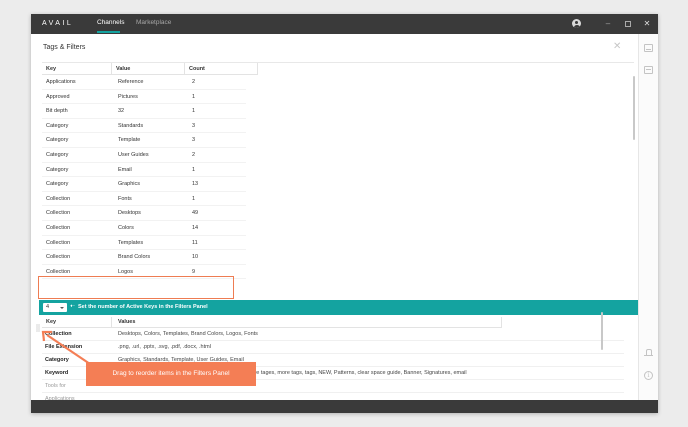 This screenshot has width=688, height=427. I want to click on chevron-down-icon, so click(62, 307).